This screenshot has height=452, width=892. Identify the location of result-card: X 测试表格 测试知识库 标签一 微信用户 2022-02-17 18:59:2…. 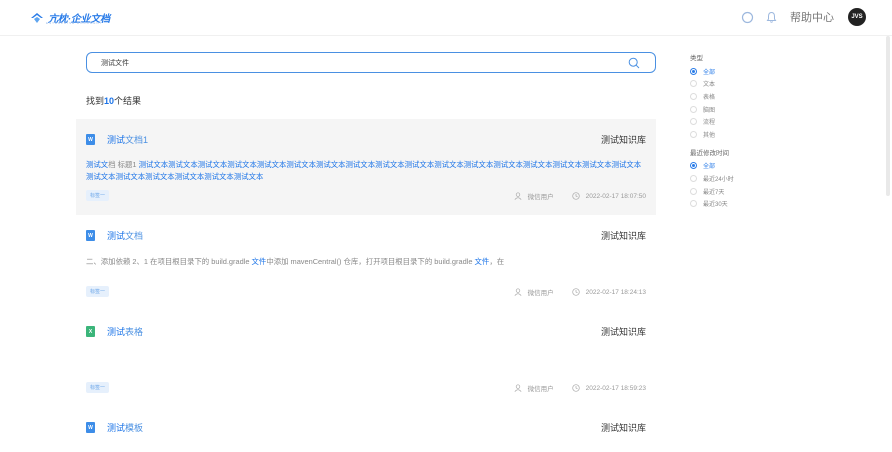
(366, 359).